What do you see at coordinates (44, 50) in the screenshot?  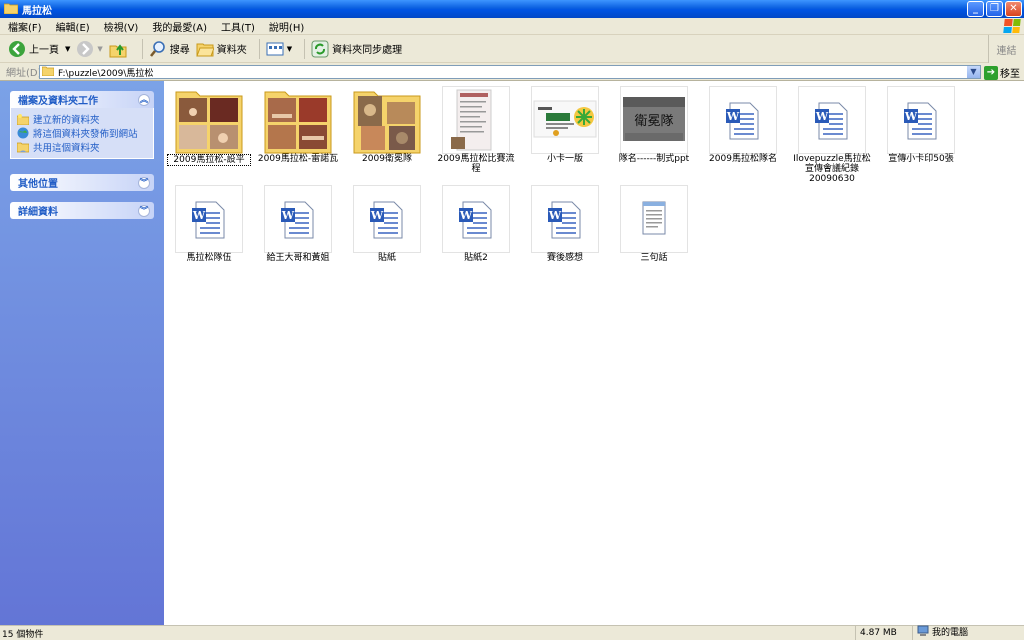 I see `back-label: 上一頁` at bounding box center [44, 50].